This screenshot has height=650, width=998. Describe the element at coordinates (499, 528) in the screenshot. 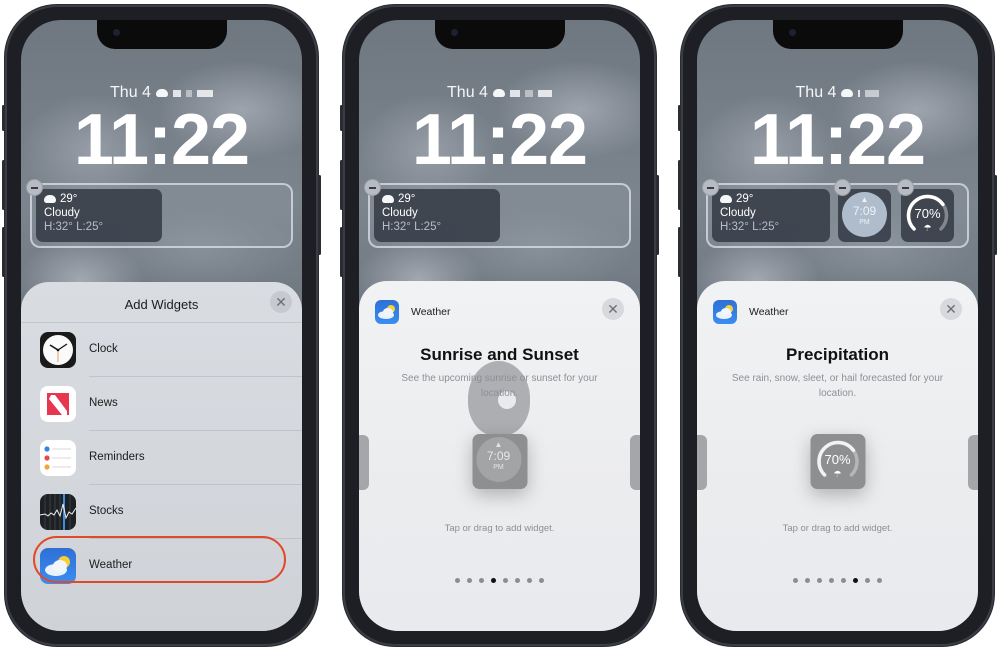

I see `tap-hint: Tap or drag to add widget.` at that location.